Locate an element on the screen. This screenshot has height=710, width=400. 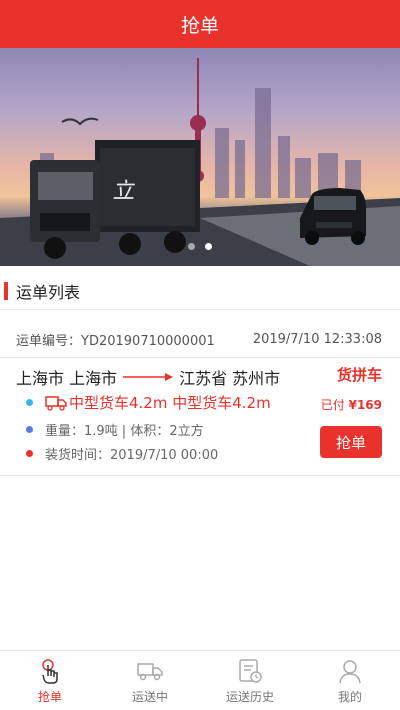
bottom-tab-bar: 抢单 运送中 运送历史 我的 is located at coordinates (200, 680).